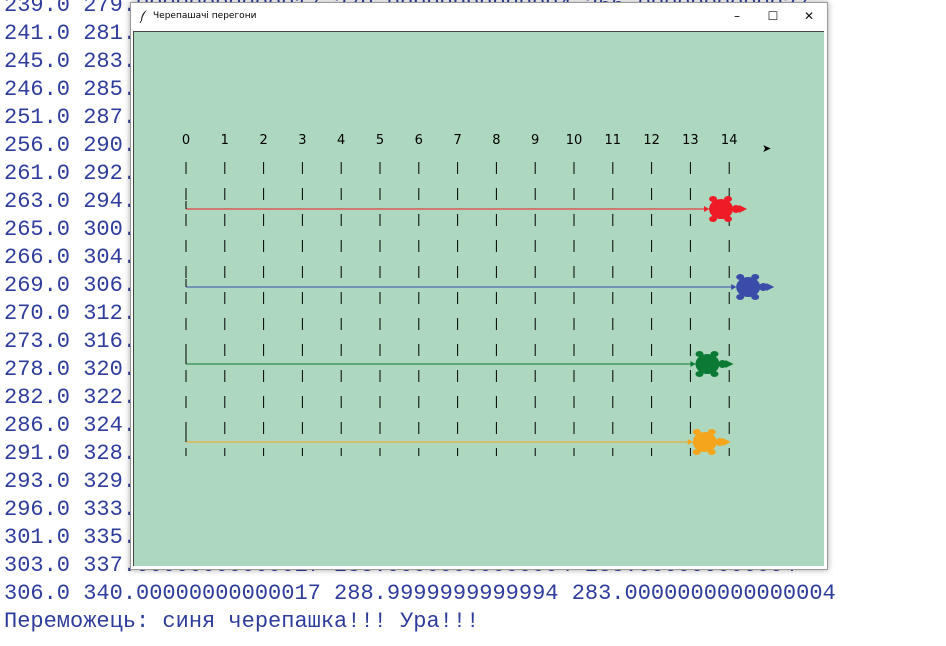 Image resolution: width=946 pixels, height=646 pixels. I want to click on turtle-green-icon, so click(712, 364).